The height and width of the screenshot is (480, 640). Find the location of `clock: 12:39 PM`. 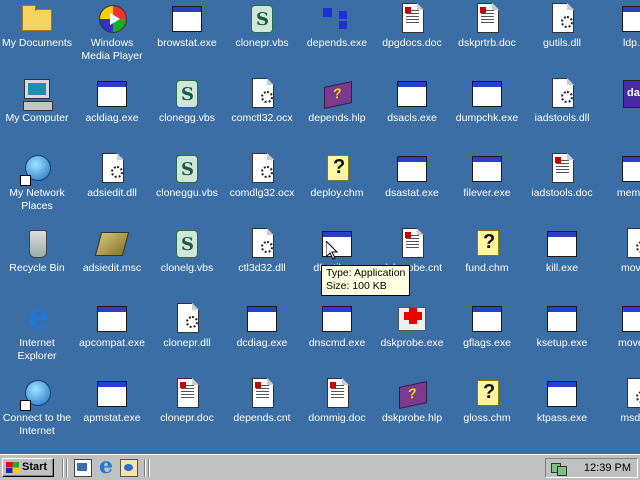

clock: 12:39 PM is located at coordinates (607, 468).